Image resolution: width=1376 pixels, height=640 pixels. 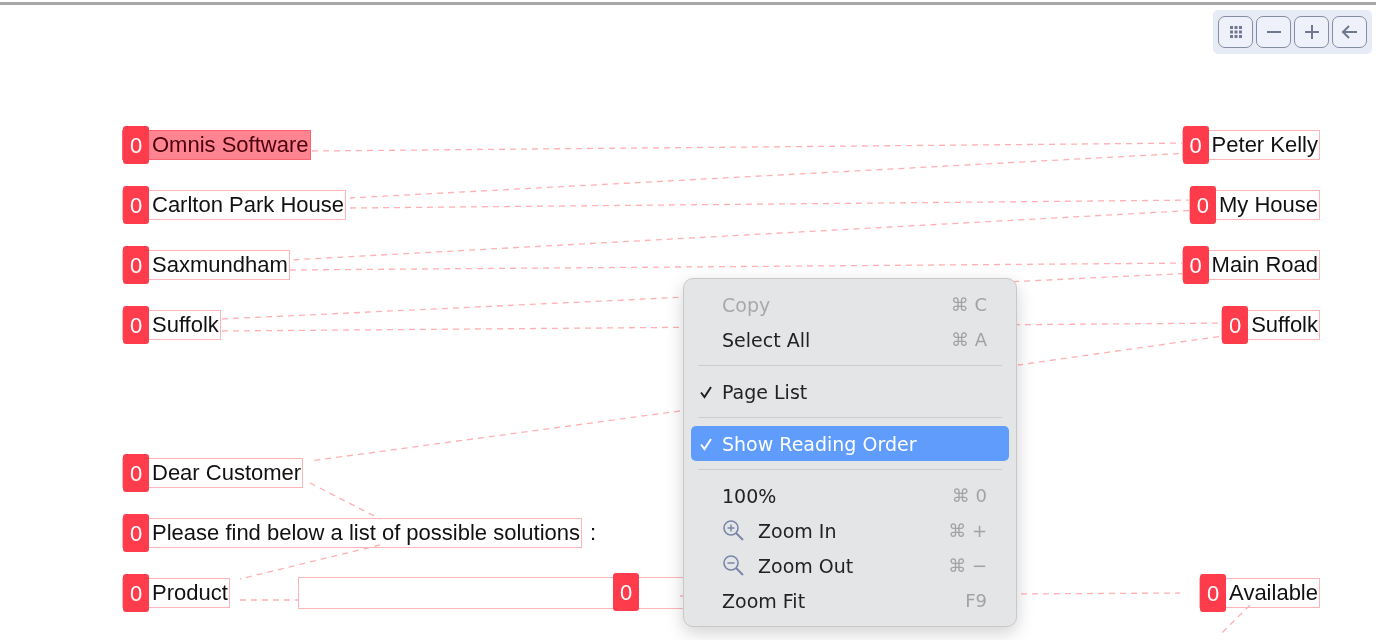 What do you see at coordinates (220, 265) in the screenshot?
I see `document-text: Saxmundham` at bounding box center [220, 265].